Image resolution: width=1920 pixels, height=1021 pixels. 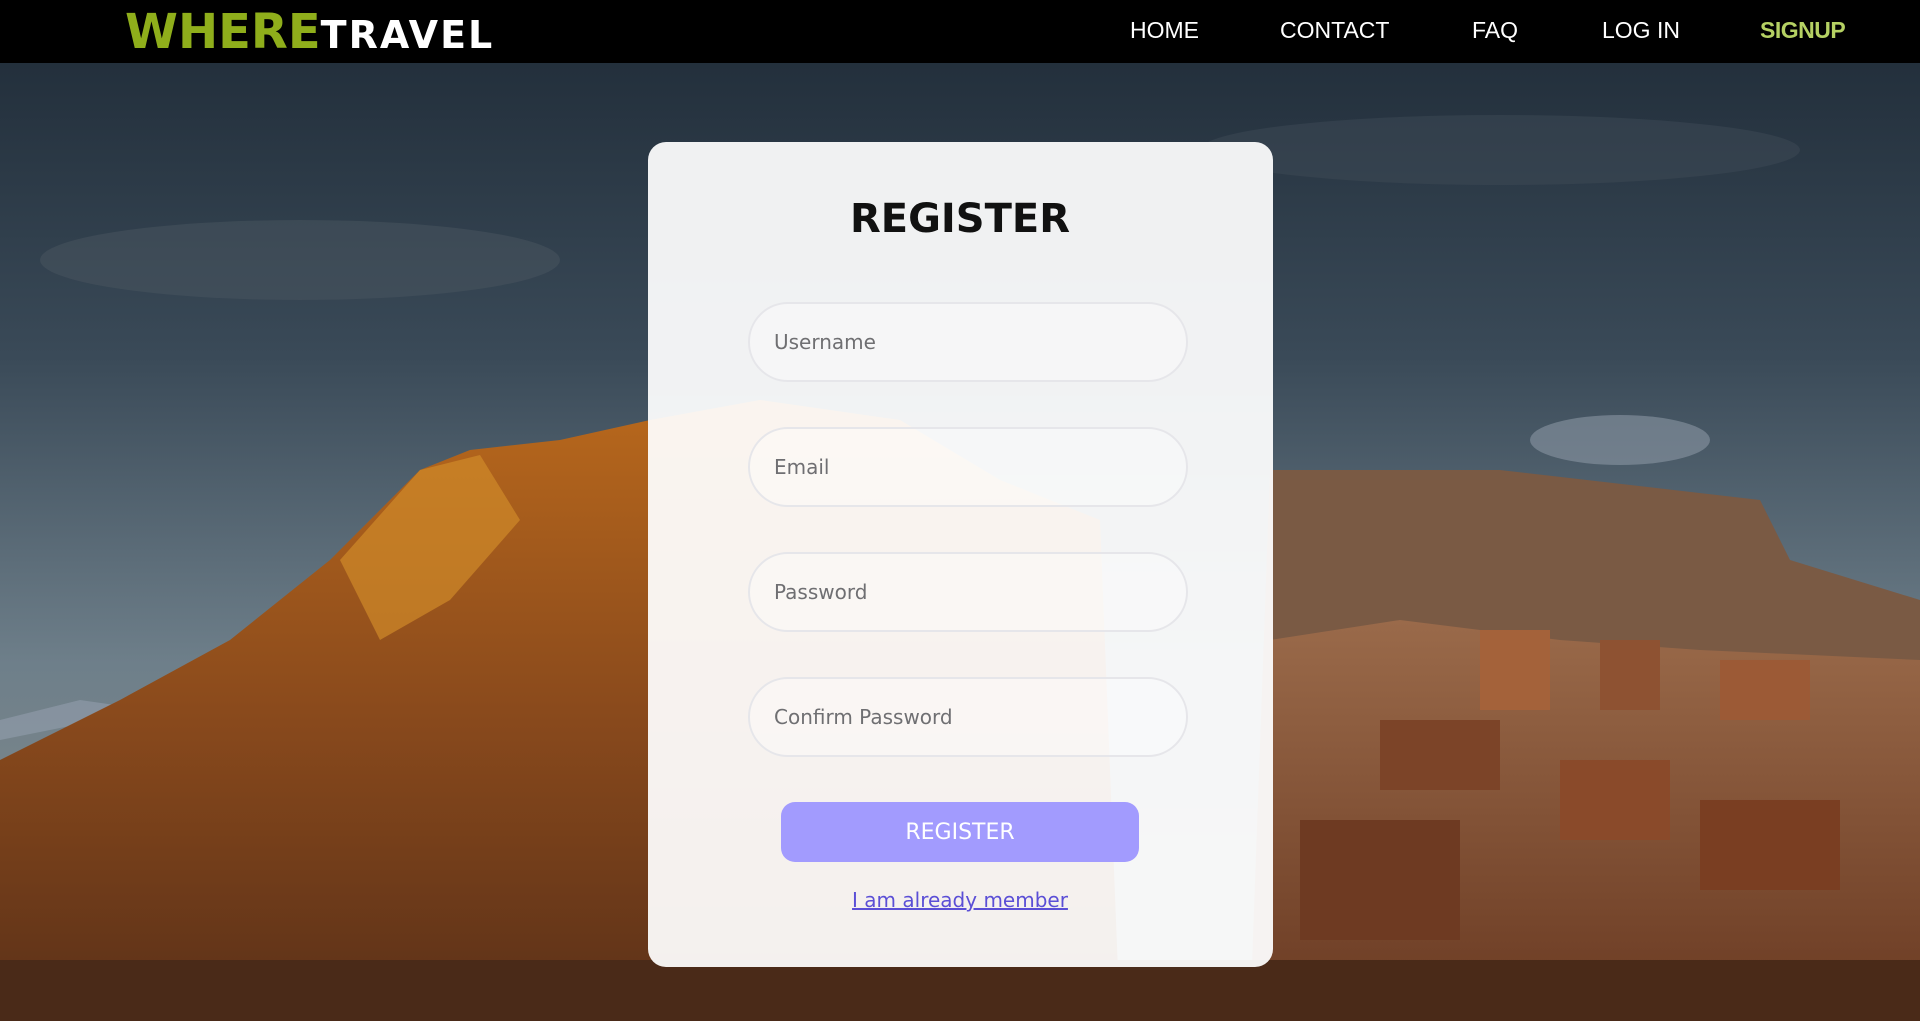 I want to click on nav-faq-link: FAQ, so click(x=1495, y=30).